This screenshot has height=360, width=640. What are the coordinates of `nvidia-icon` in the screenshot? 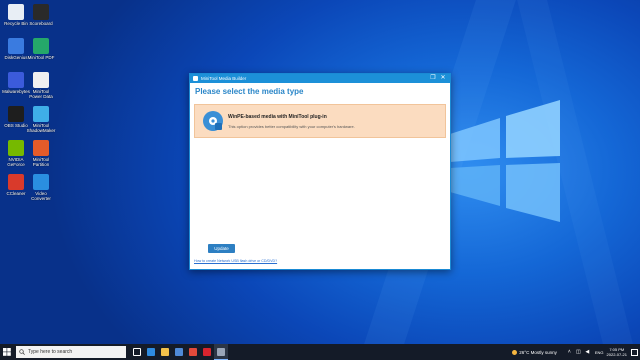 It's located at (16, 148).